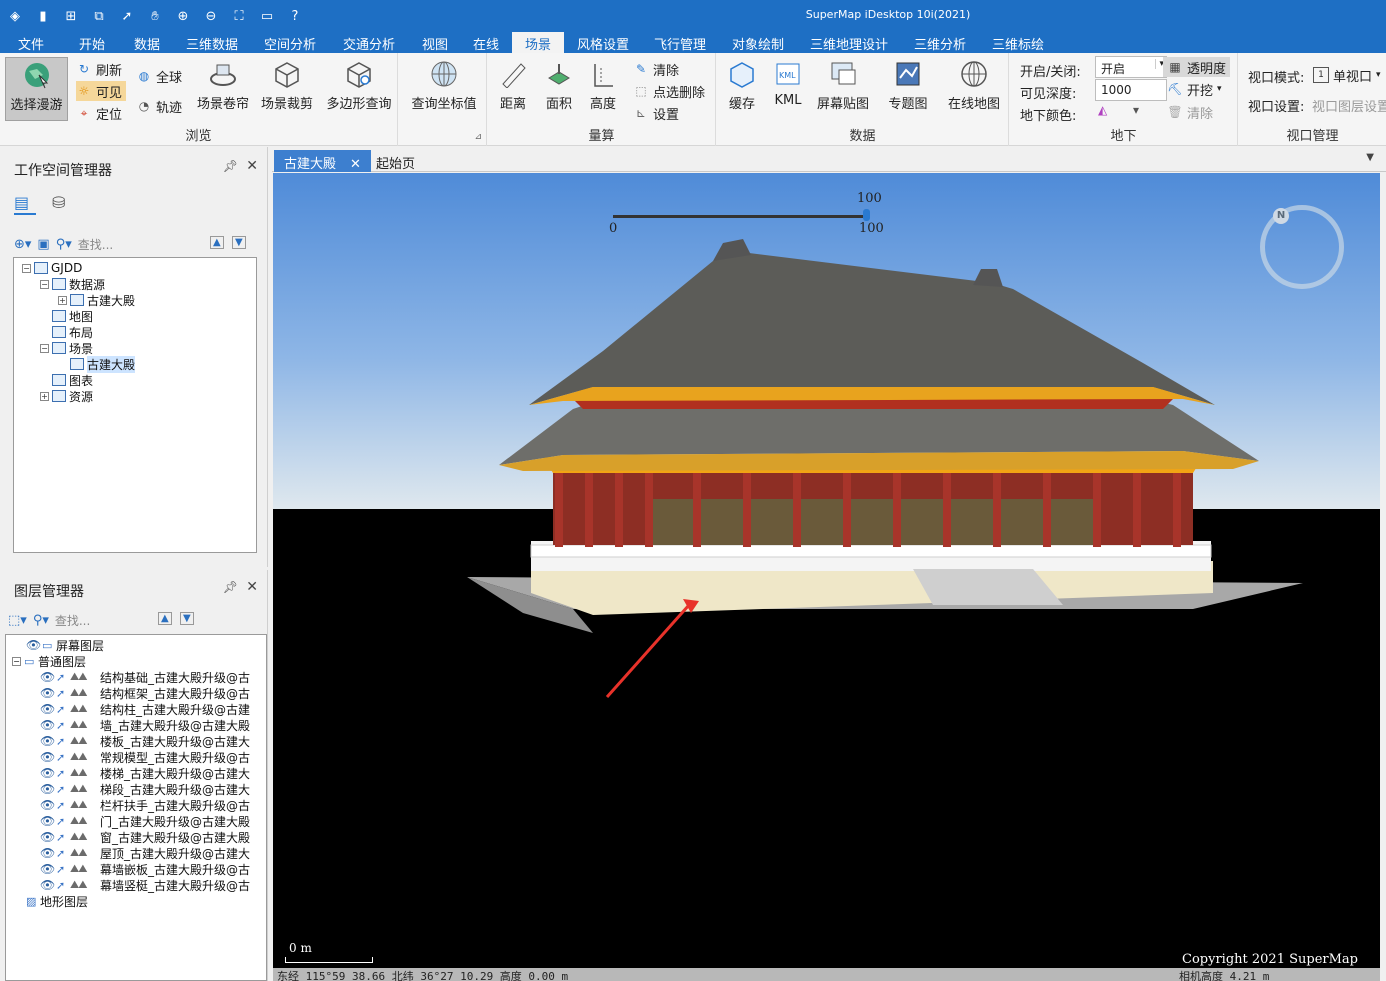 This screenshot has width=1386, height=981. What do you see at coordinates (145, 853) in the screenshot?
I see `layer-row: 👁︎ ➚ ⛰⛰ 屋顶_古建大殿升级@古建大` at bounding box center [145, 853].